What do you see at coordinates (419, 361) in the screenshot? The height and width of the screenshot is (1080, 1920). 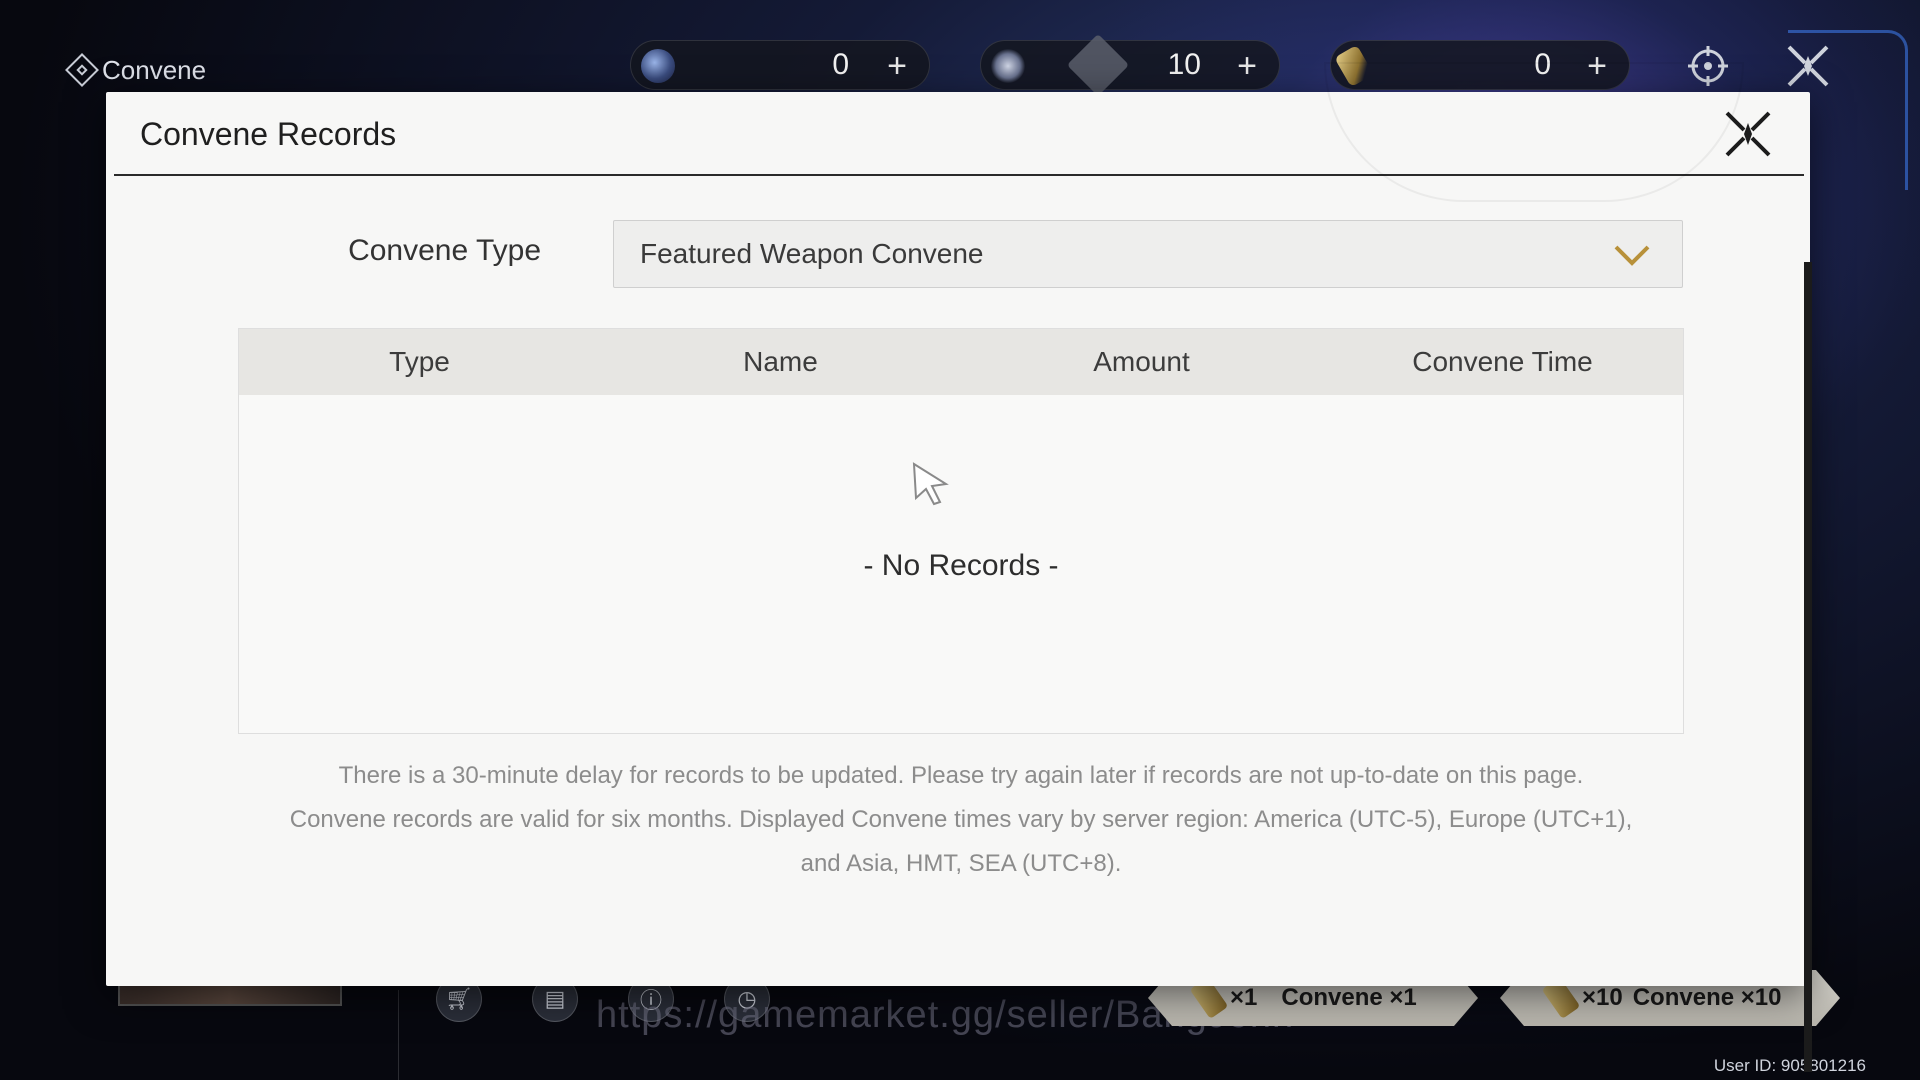 I see `column-header-type: Type` at bounding box center [419, 361].